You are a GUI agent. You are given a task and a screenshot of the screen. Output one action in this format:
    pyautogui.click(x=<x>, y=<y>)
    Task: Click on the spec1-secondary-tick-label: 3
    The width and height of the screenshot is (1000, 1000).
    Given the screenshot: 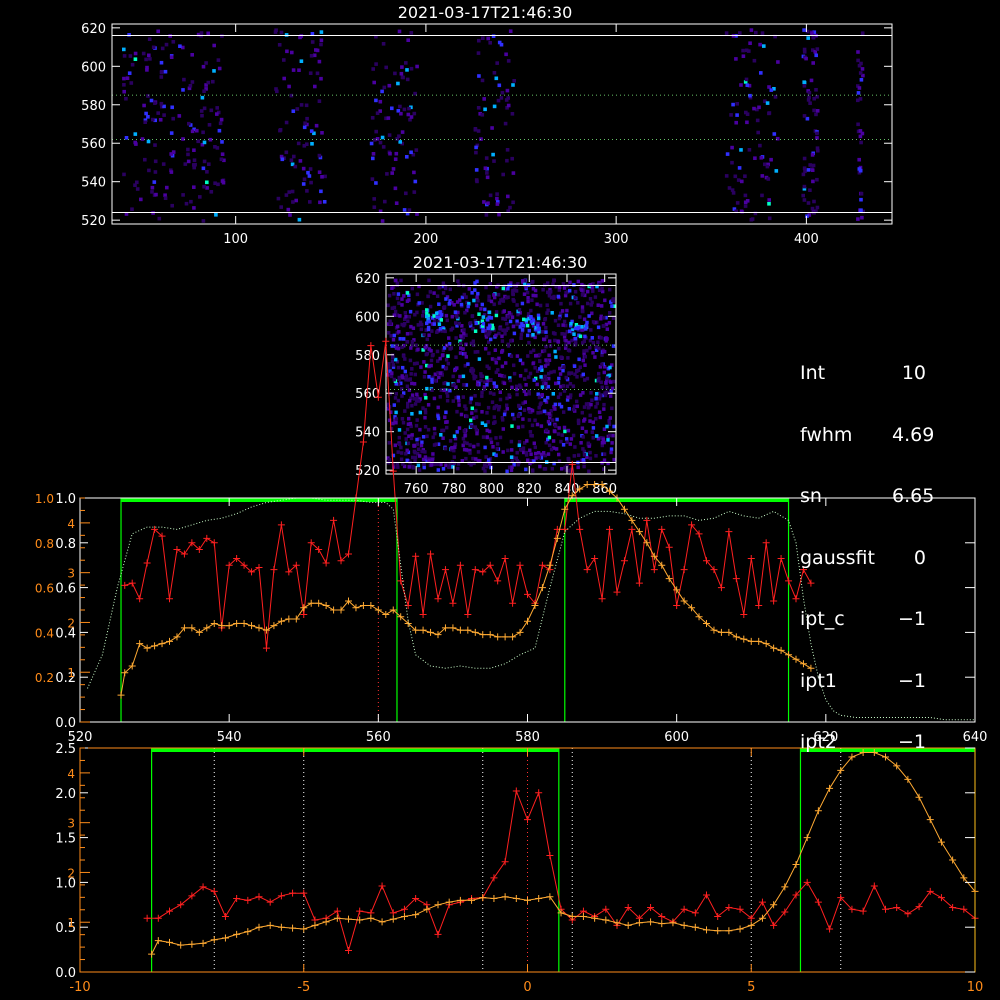 What is the action you would take?
    pyautogui.click(x=71, y=574)
    